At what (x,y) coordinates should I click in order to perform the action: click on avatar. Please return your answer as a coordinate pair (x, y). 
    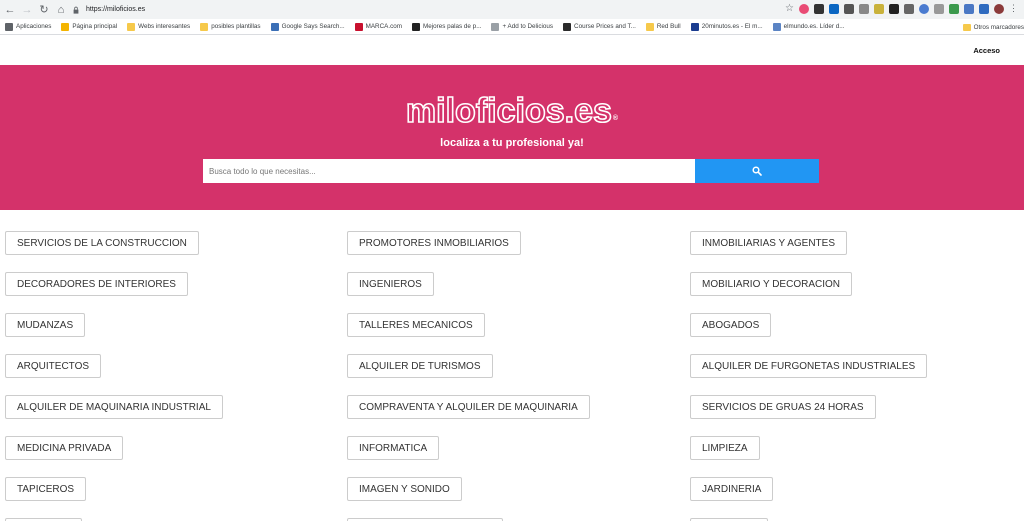
    Looking at the image, I should click on (999, 8).